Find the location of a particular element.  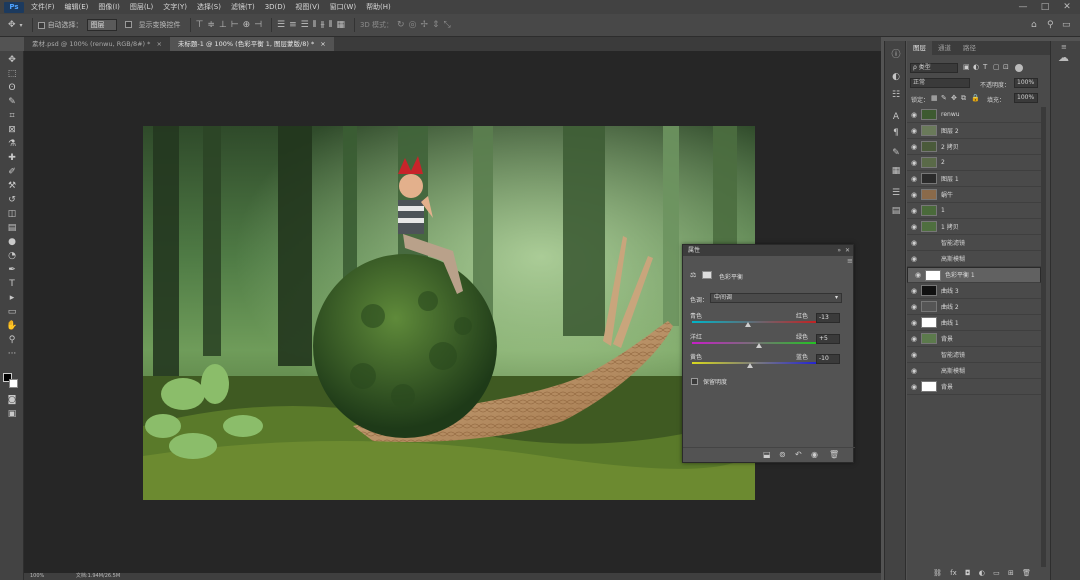

cyan-red-slider is located at coordinates (756, 324).